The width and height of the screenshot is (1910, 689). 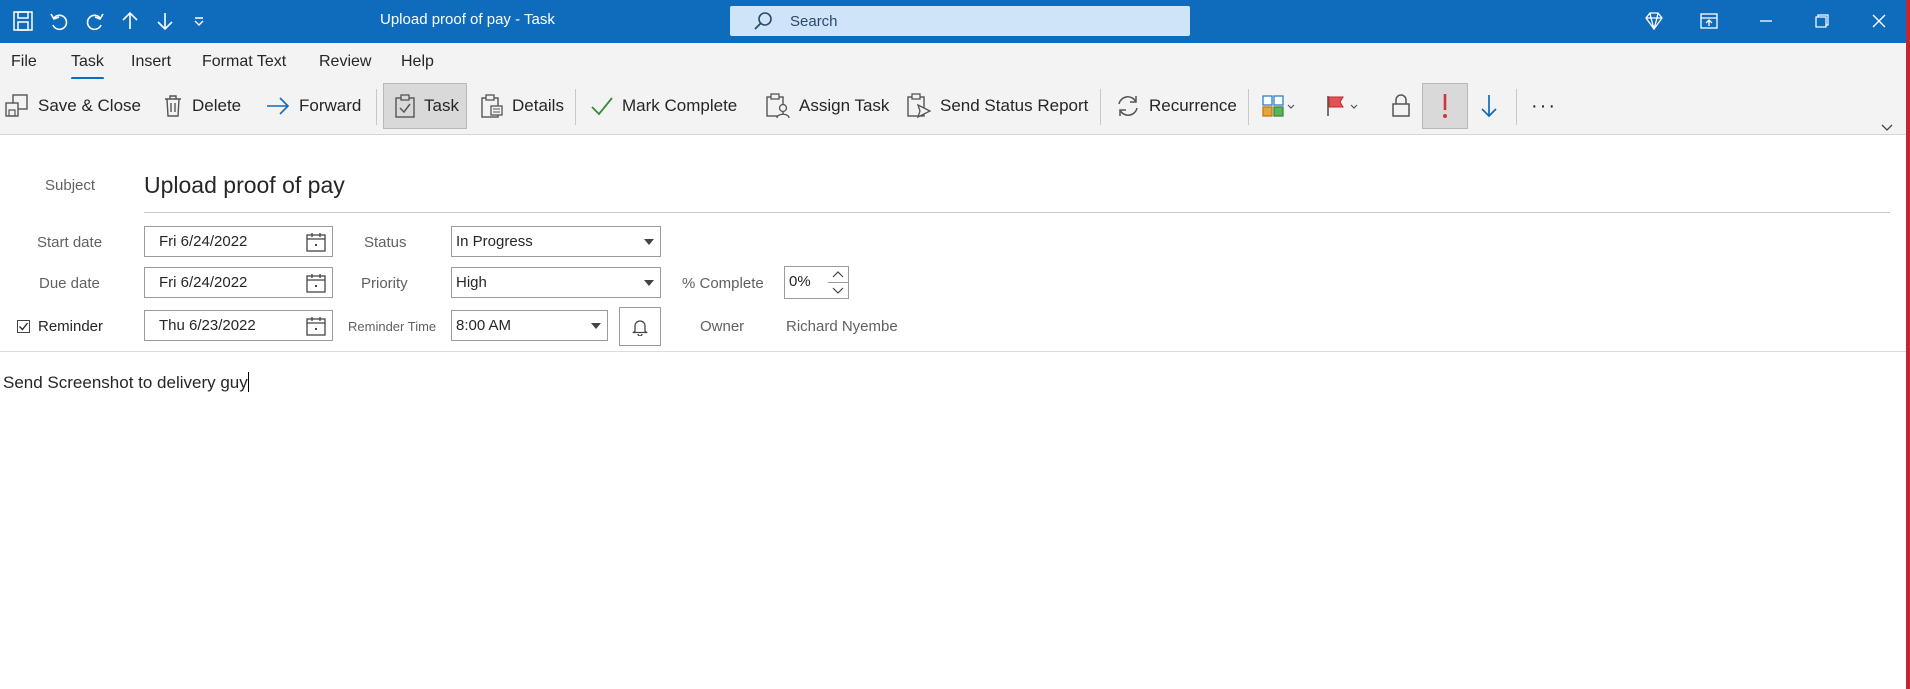 I want to click on due-date-value: Fri 6/24/2022, so click(x=203, y=282).